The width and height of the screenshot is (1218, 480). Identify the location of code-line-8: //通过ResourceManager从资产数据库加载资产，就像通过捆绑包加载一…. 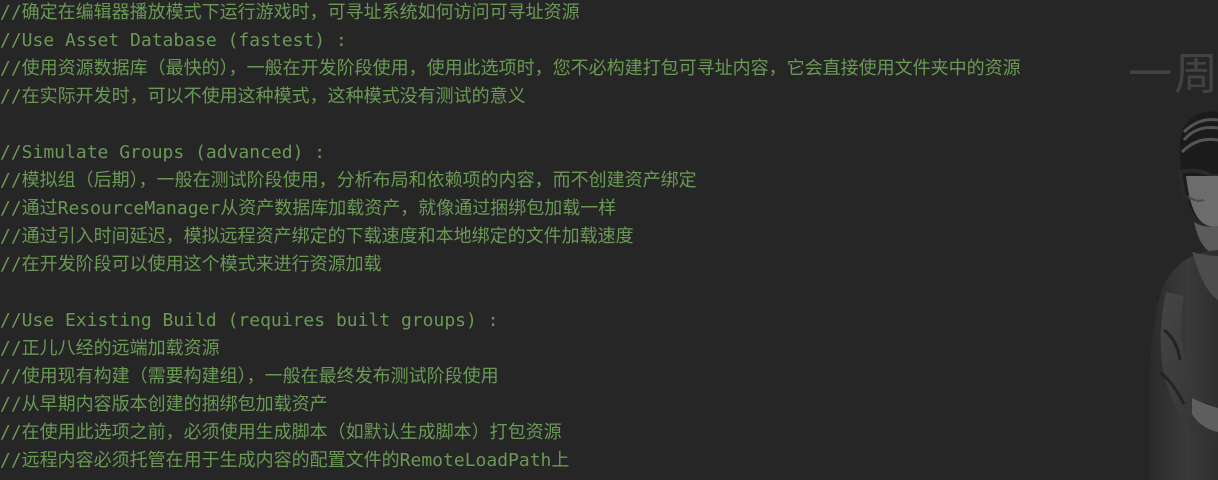
(609, 209).